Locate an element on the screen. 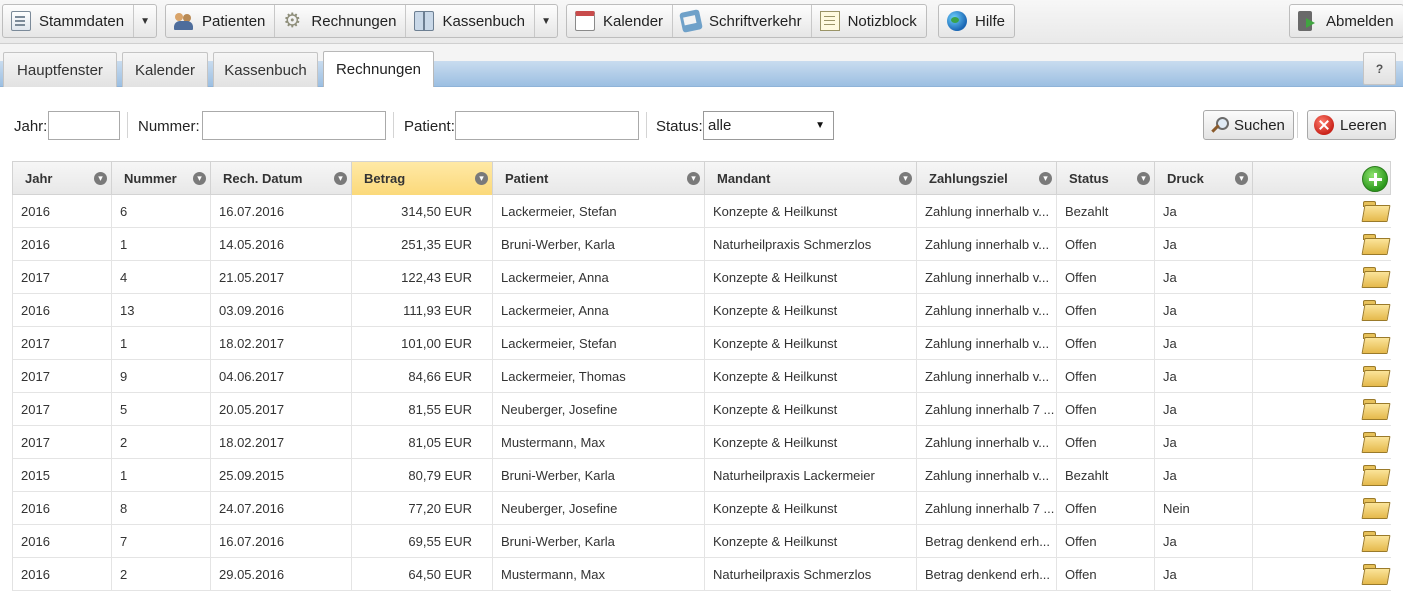 The image size is (1403, 591). cell-nummer: 7 is located at coordinates (161, 541).